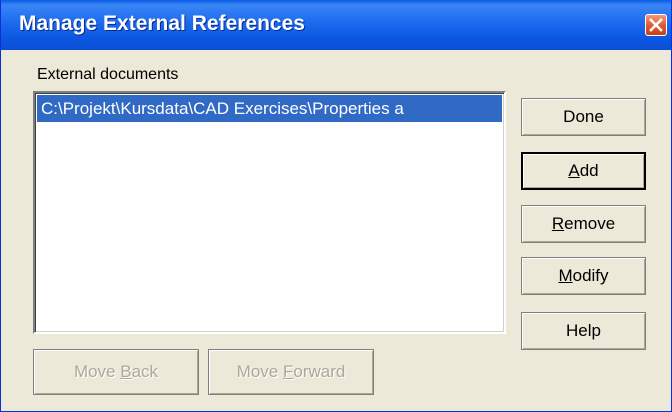 The image size is (672, 412). I want to click on help-button-label: Help, so click(583, 330).